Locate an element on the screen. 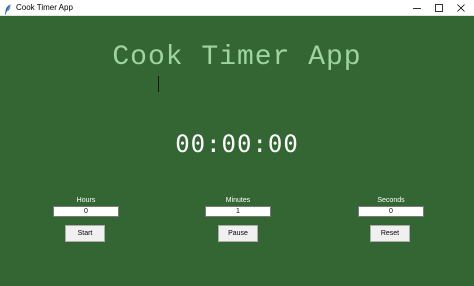 The width and height of the screenshot is (474, 286). start-button: Start is located at coordinates (85, 233).